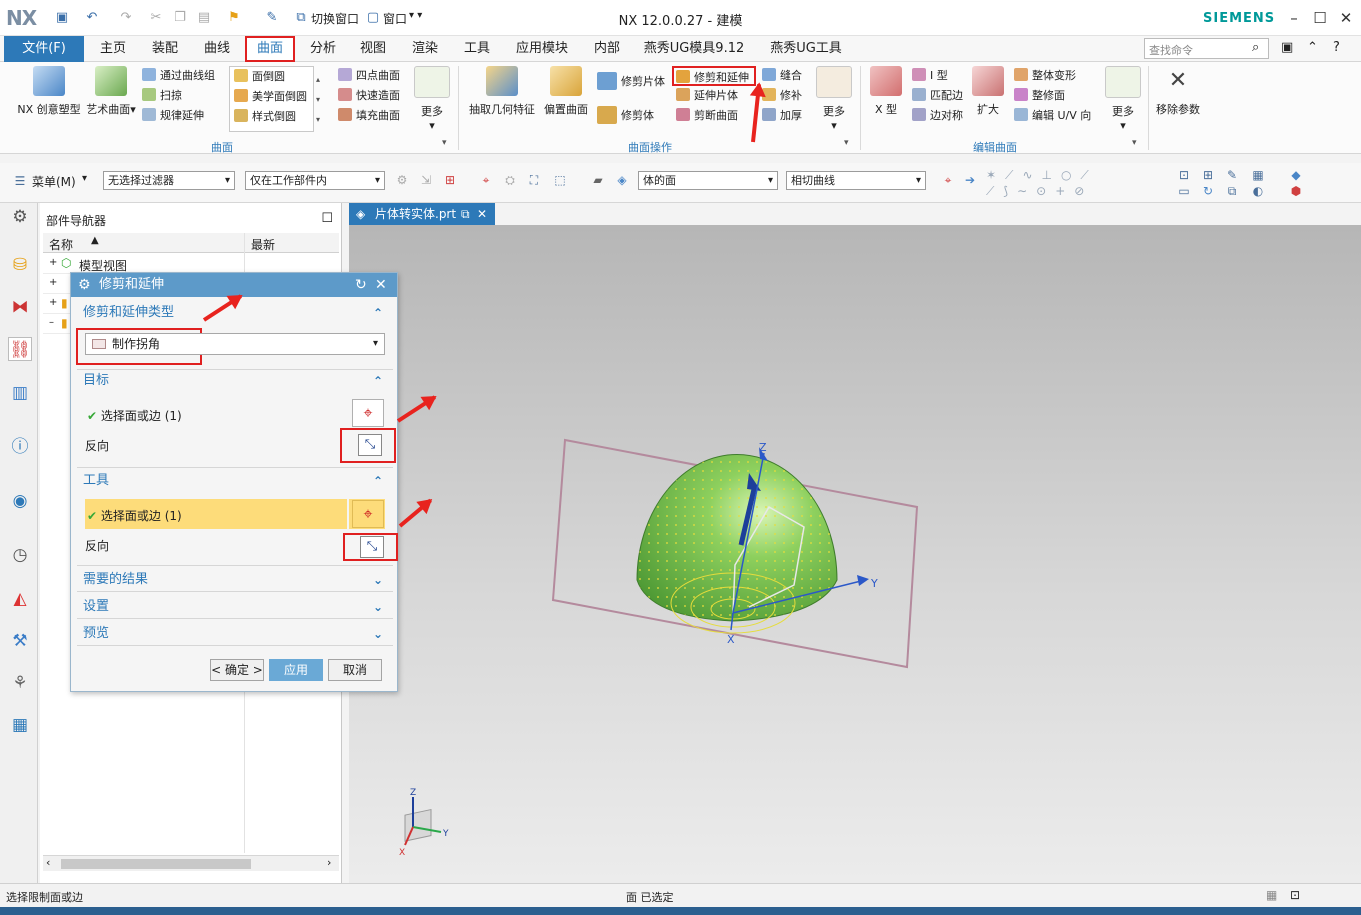 This screenshot has height=915, width=1361. I want to click on assembly-navigator-icon: ⛁, so click(20, 265).